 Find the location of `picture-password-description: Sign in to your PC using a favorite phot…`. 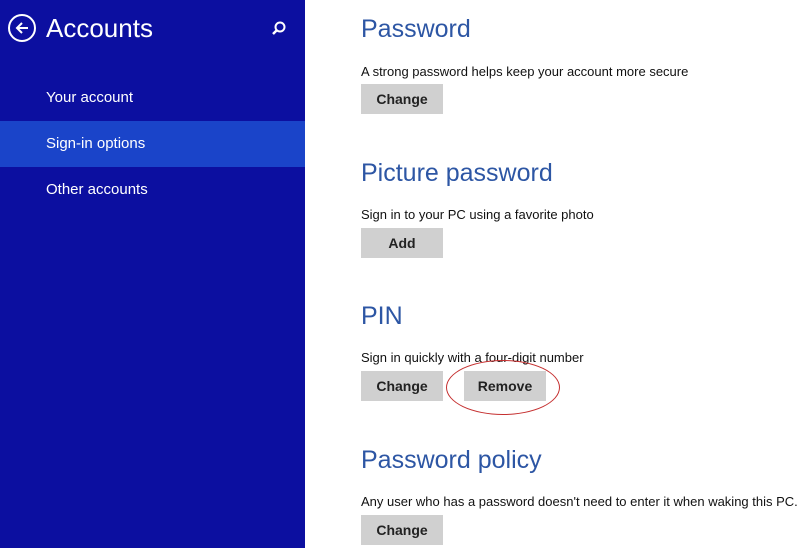

picture-password-description: Sign in to your PC using a favorite phot… is located at coordinates (477, 214).